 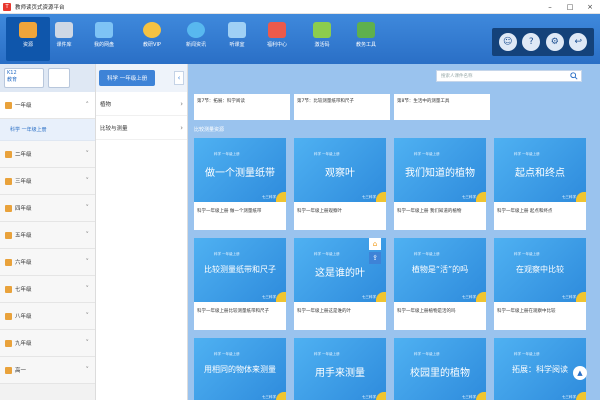 What do you see at coordinates (590, 7) in the screenshot?
I see `close-button: ×` at bounding box center [590, 7].